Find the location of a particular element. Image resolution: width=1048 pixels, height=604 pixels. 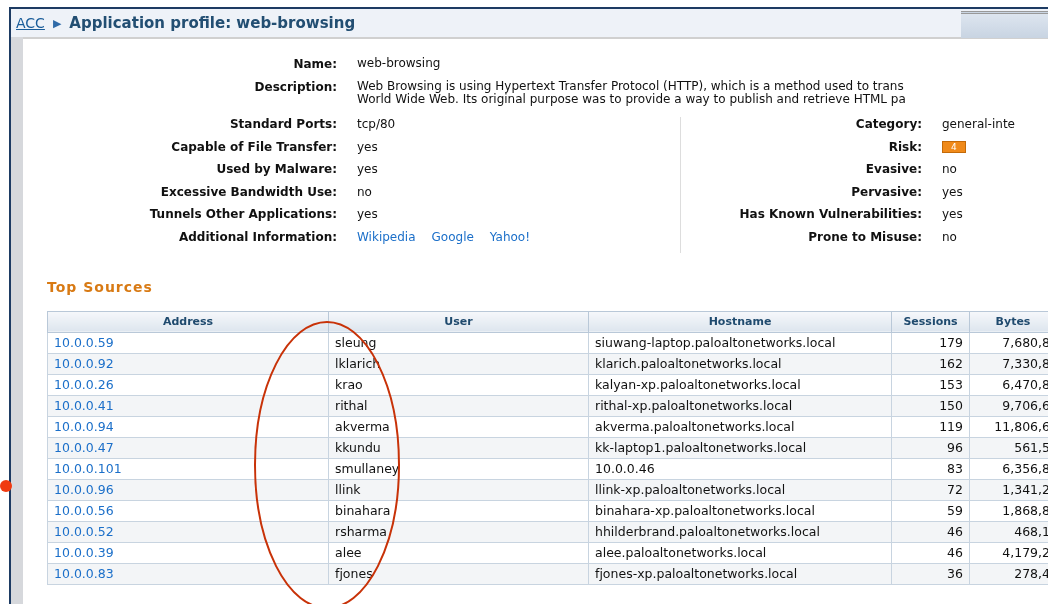

column-header: Address is located at coordinates (188, 322).